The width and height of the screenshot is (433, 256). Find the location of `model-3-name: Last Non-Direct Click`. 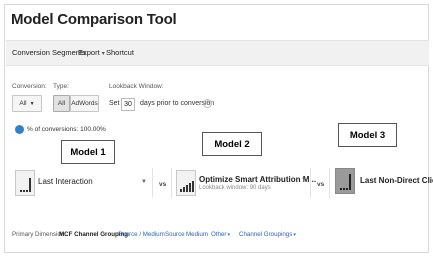

model-3-name: Last Non-Direct Click is located at coordinates (396, 180).